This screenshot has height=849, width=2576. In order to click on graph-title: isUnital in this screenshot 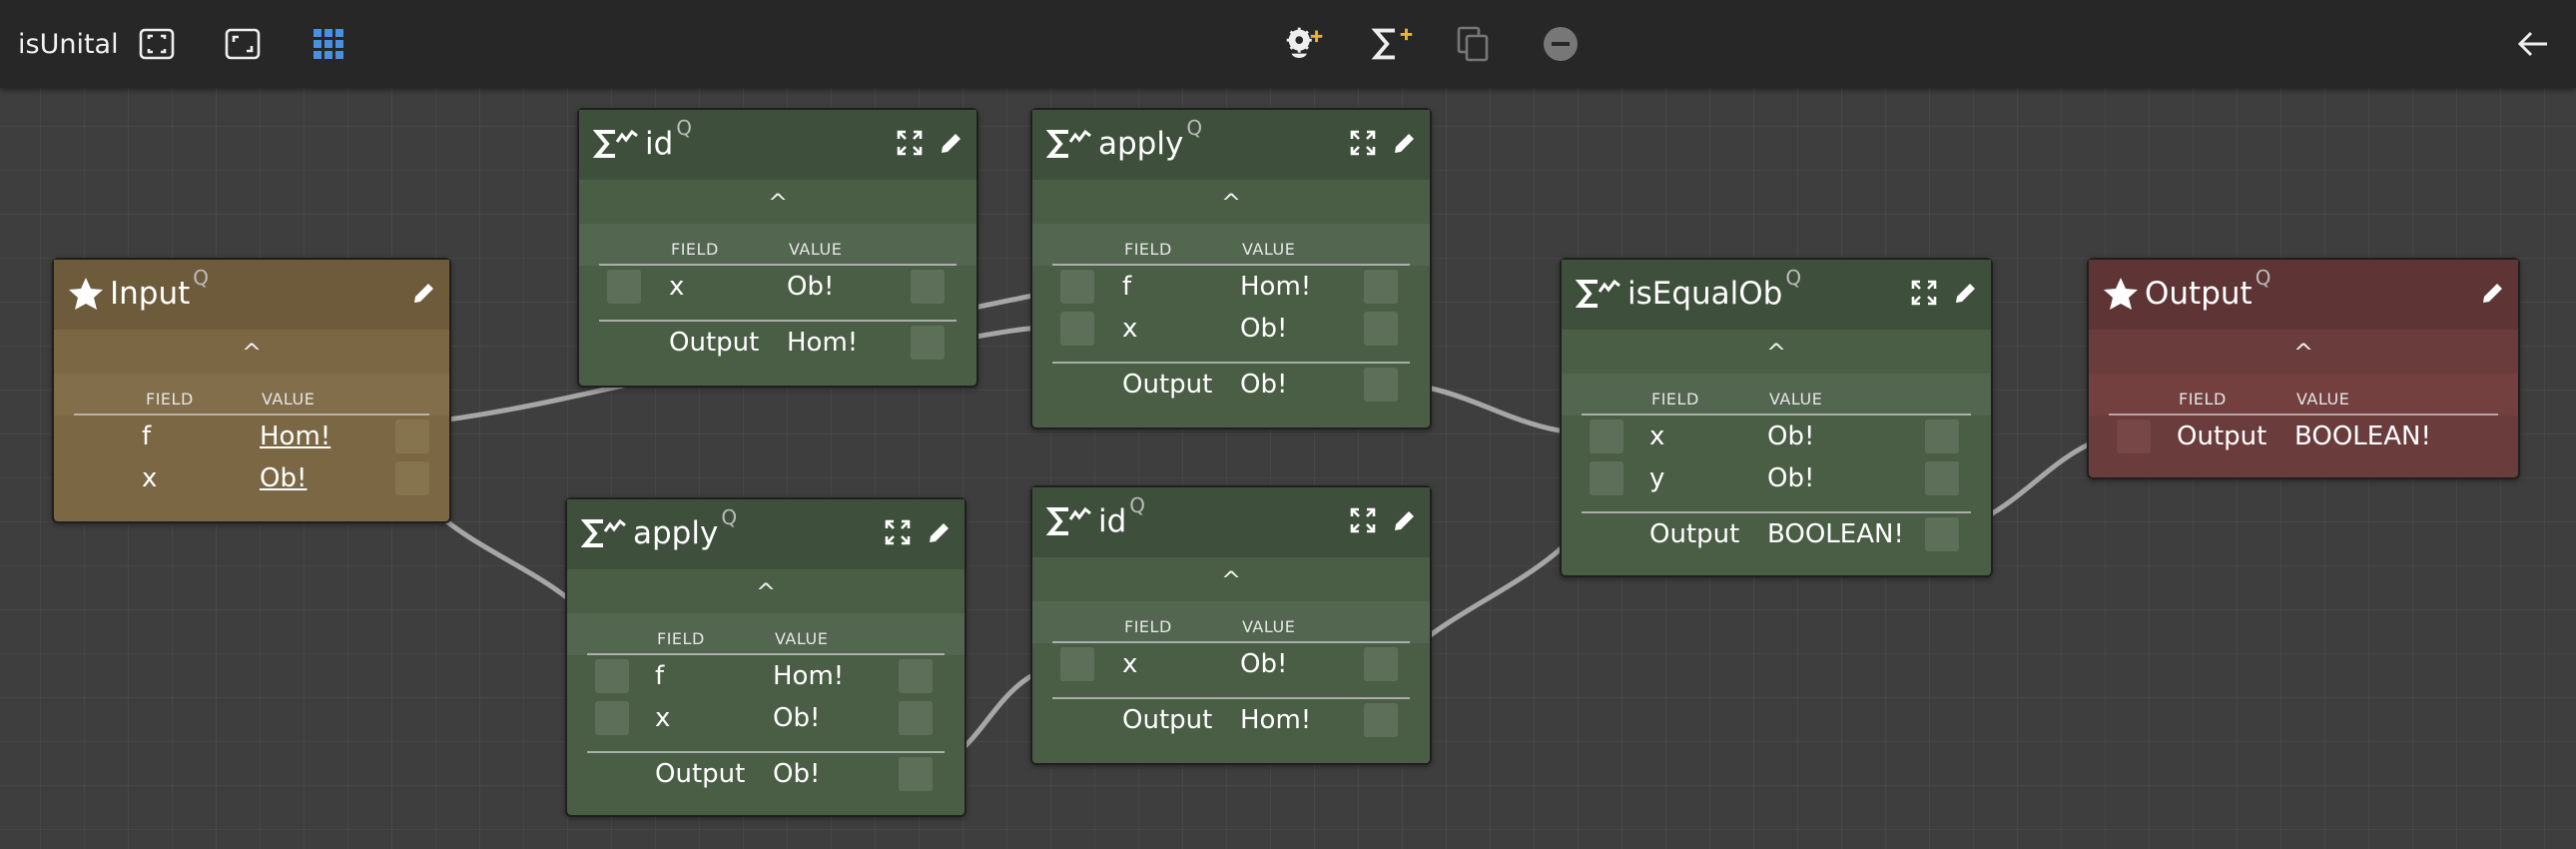, I will do `click(68, 44)`.